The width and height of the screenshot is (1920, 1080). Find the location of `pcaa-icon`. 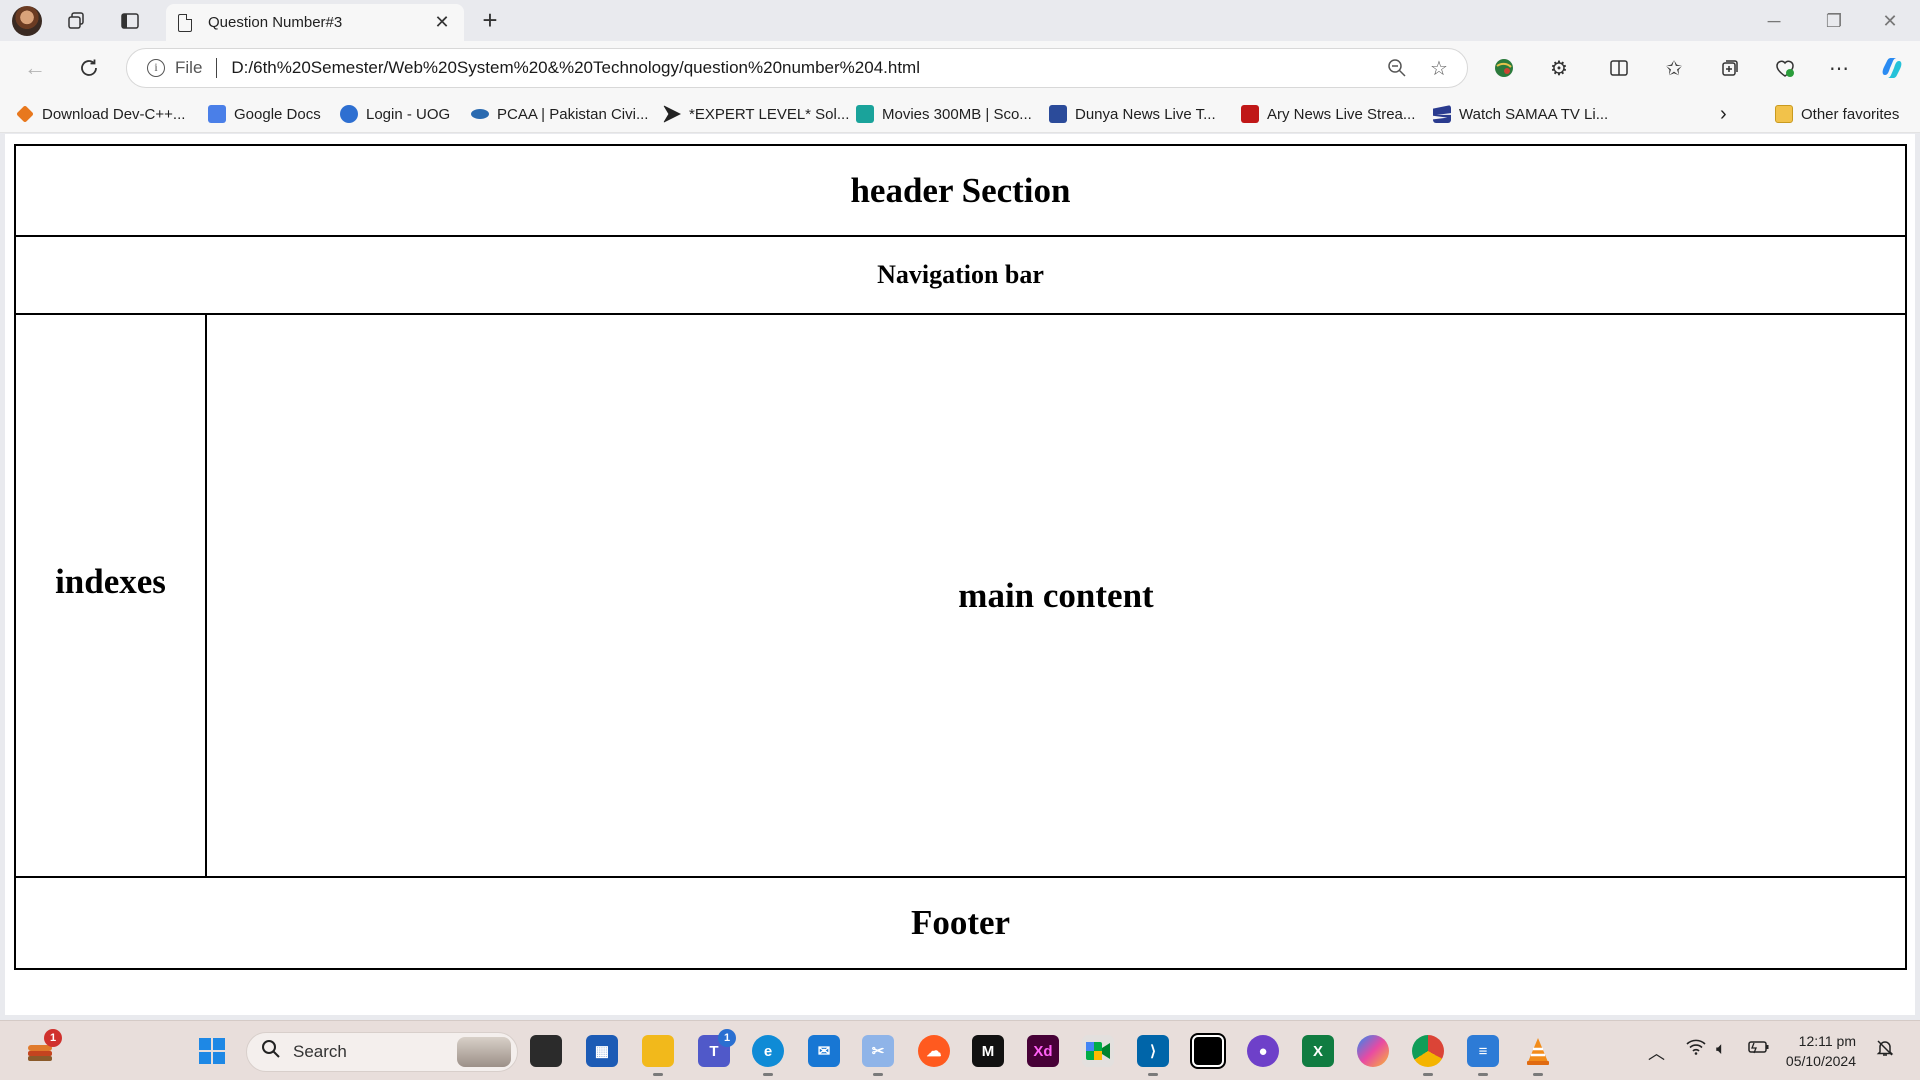

pcaa-icon is located at coordinates (480, 114).